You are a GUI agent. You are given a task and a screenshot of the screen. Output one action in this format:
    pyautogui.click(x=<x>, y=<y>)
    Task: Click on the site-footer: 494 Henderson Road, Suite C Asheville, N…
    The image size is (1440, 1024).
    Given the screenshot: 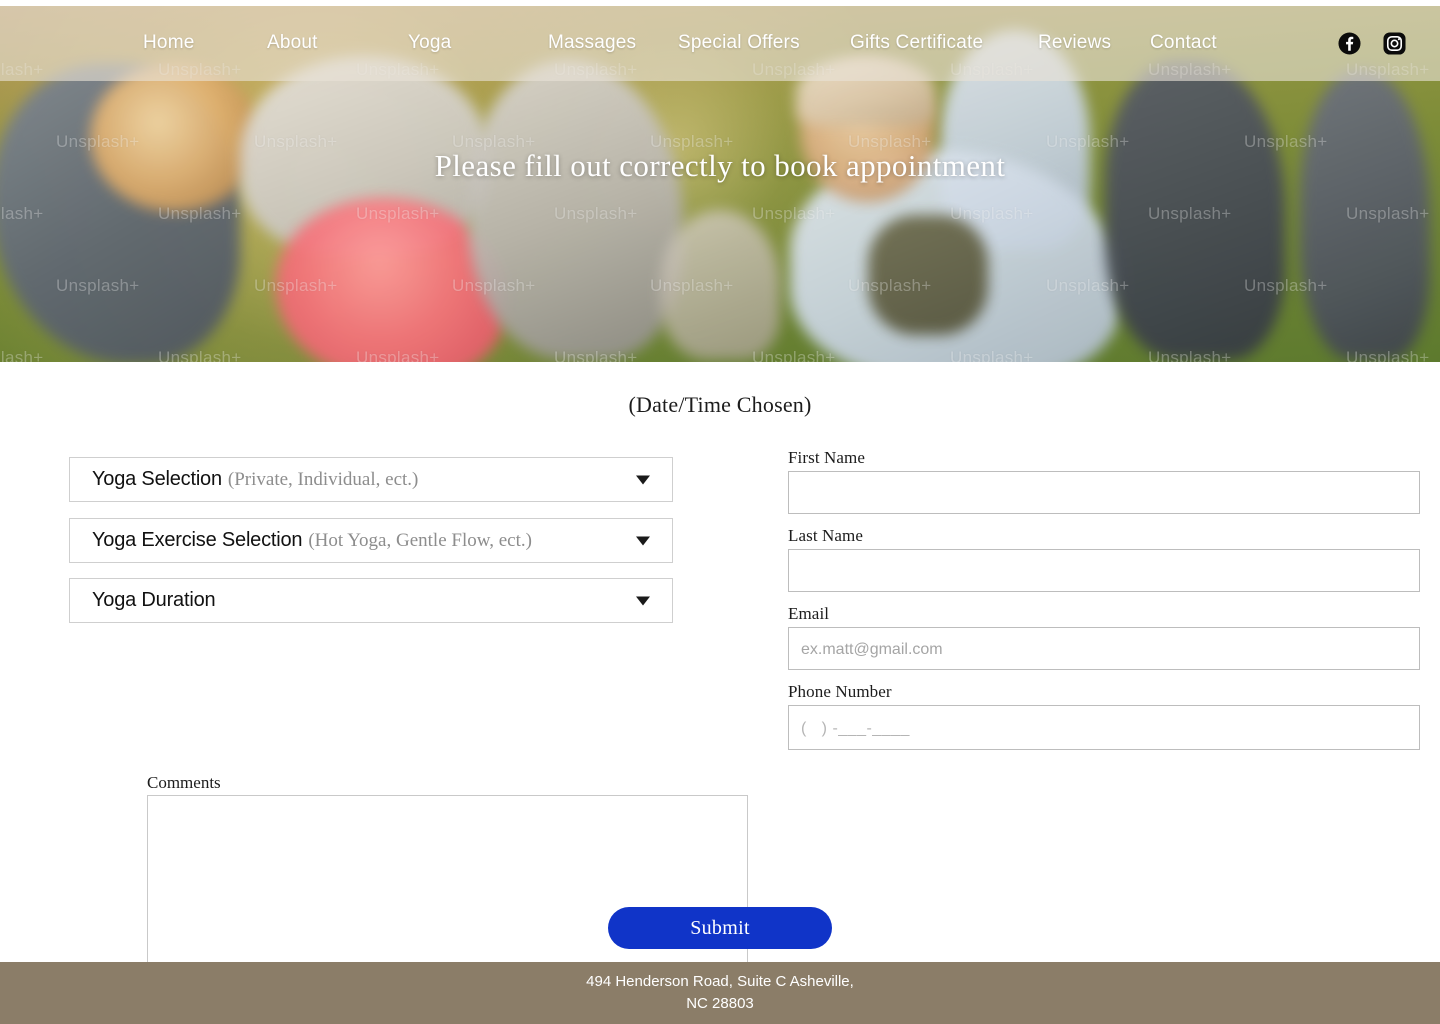 What is the action you would take?
    pyautogui.click(x=720, y=993)
    